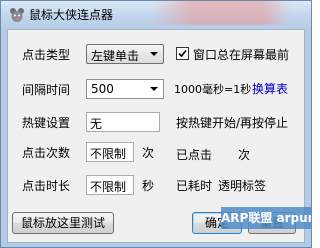 This screenshot has height=248, width=320. I want to click on click-type-select: 左键单击, so click(125, 54).